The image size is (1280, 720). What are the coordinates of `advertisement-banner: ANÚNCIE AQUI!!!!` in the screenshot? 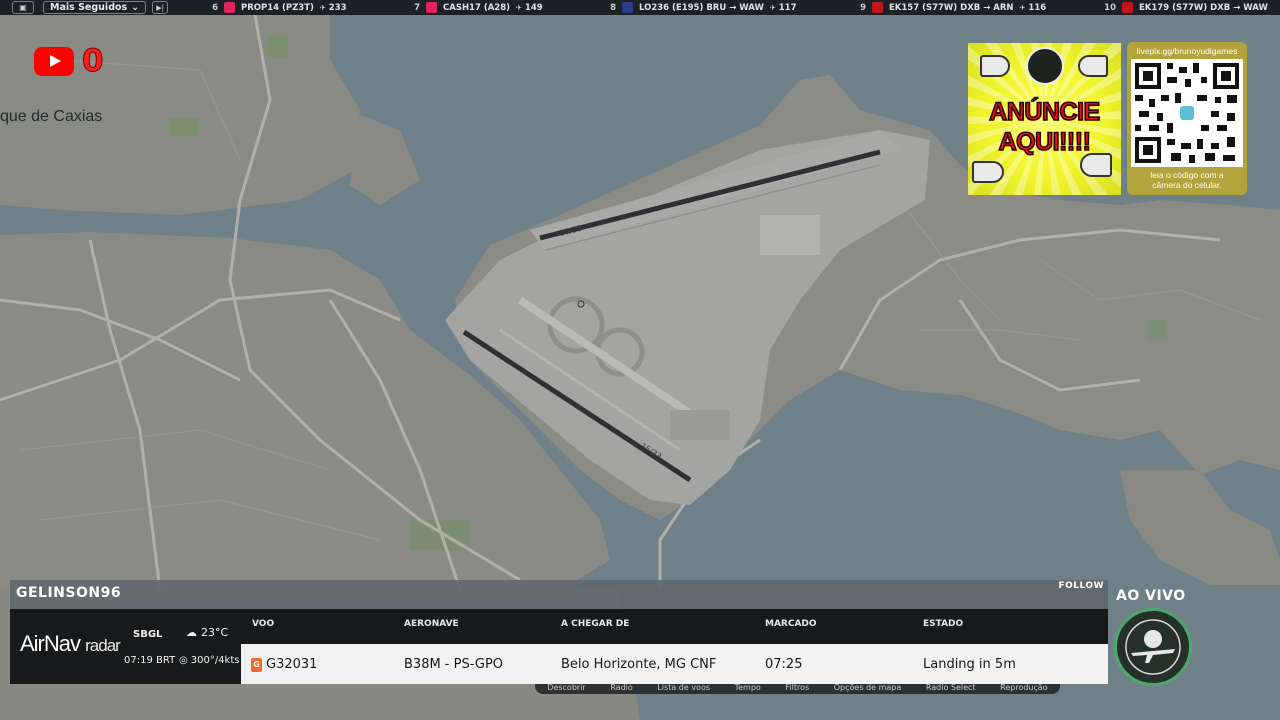 It's located at (1044, 119).